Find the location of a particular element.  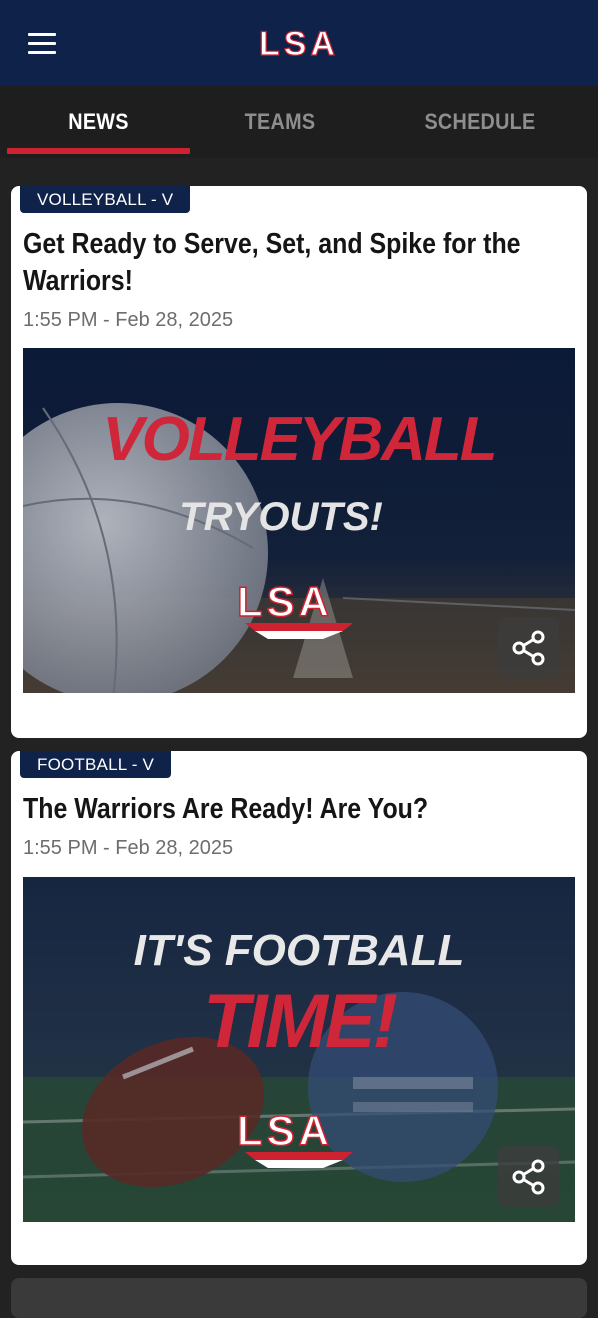

tab-teams-label: TEAMS is located at coordinates (280, 121).